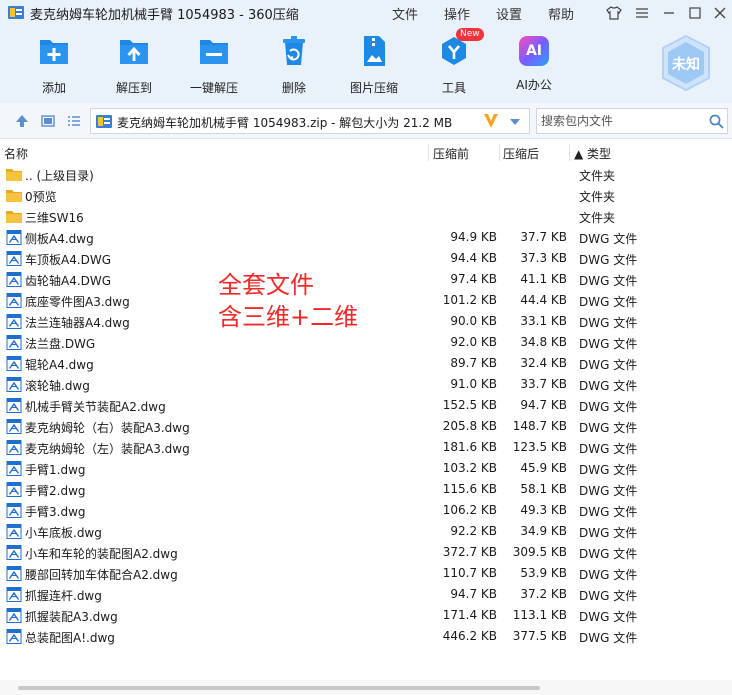  I want to click on menu-settings: 设置, so click(509, 13).